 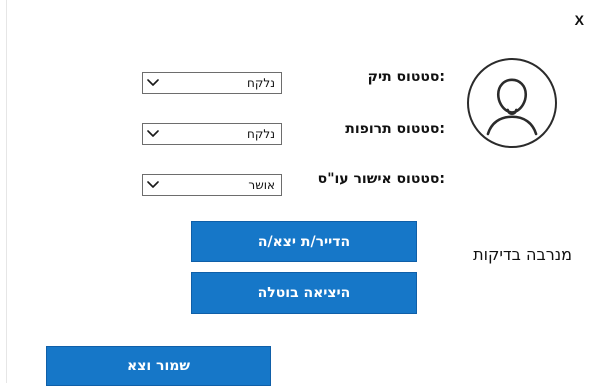 I want to click on close-button: X, so click(x=579, y=20).